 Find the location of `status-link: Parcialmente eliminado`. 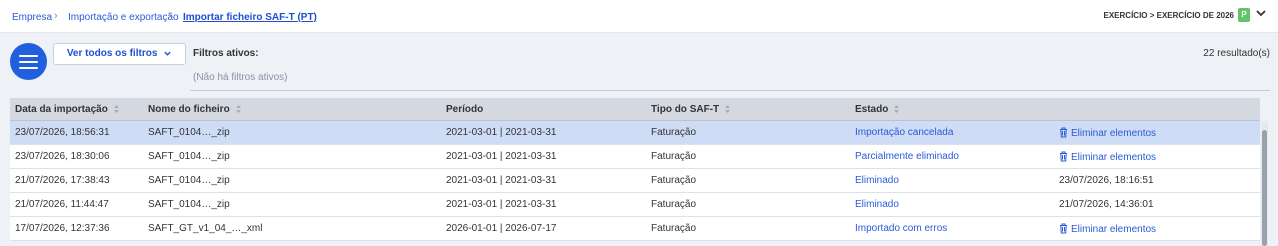

status-link: Parcialmente eliminado is located at coordinates (907, 156).